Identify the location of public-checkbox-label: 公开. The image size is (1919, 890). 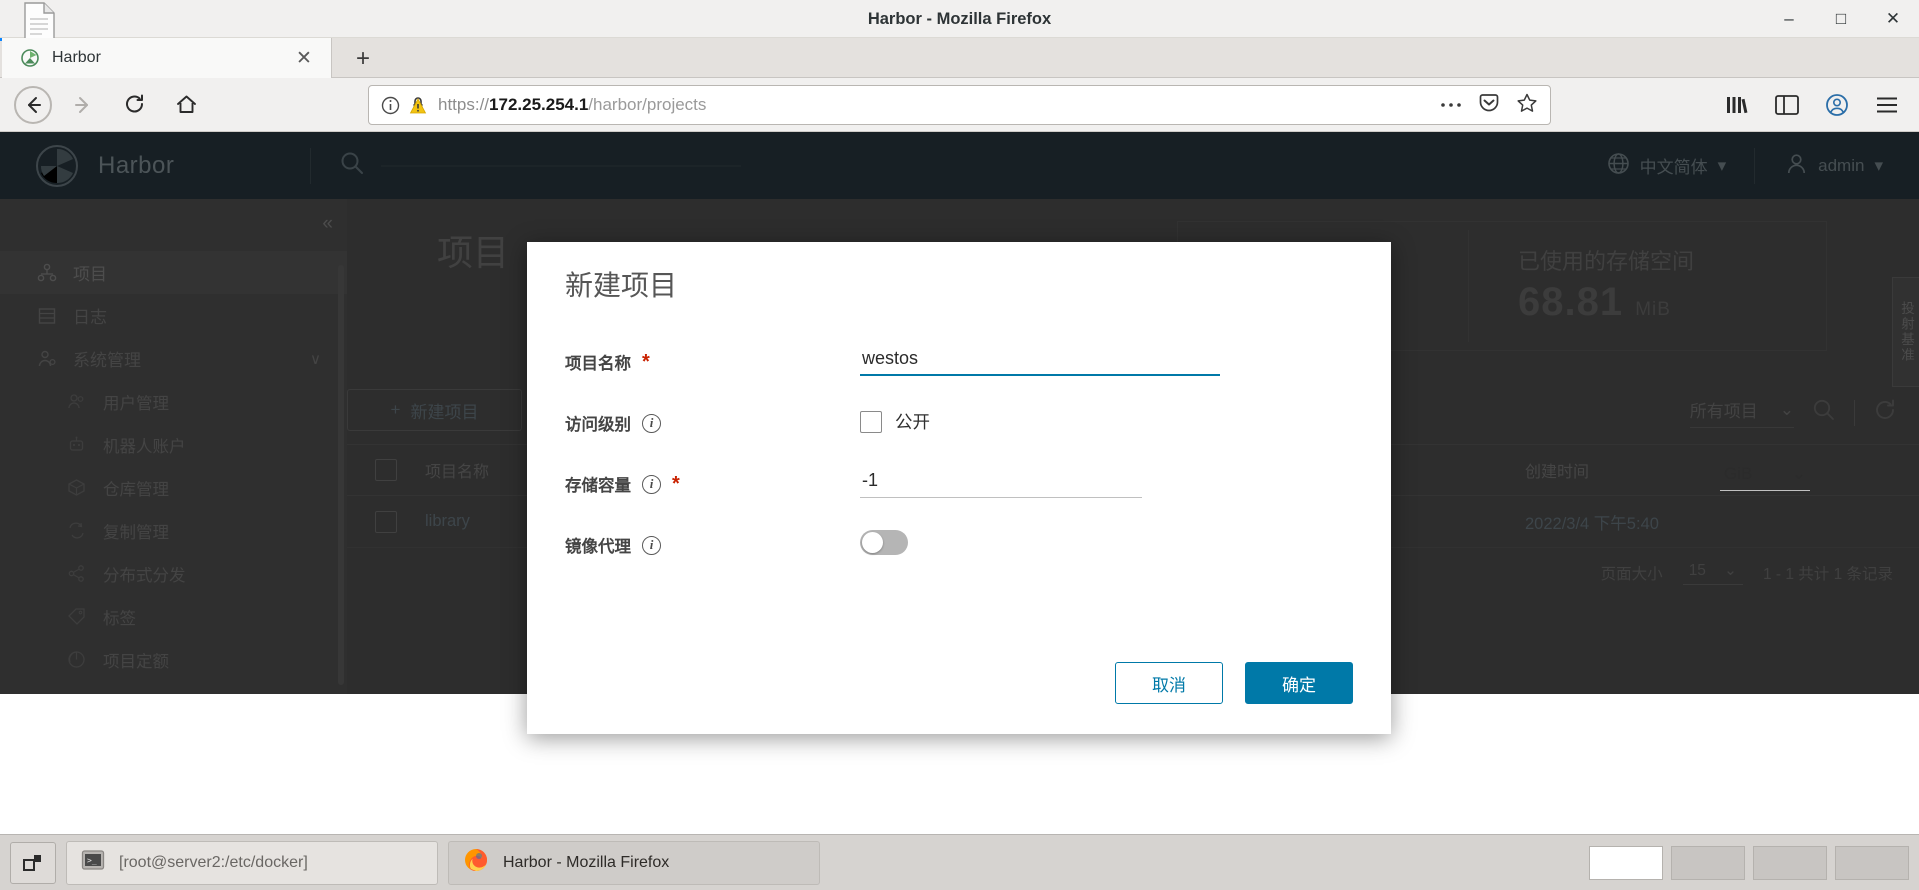
(912, 422).